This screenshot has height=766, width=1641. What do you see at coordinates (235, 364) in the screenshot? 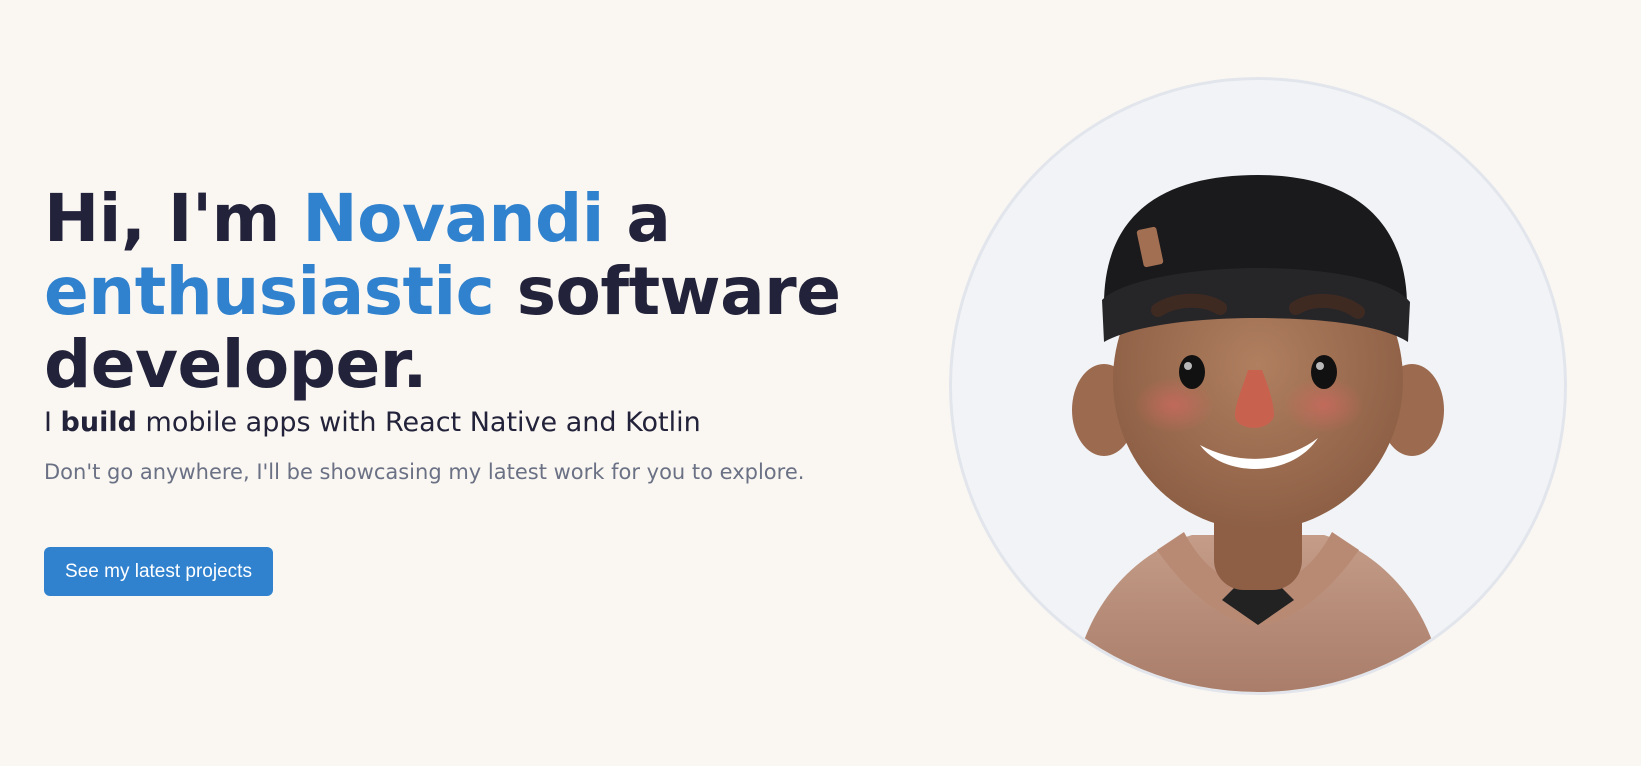
I see `headline-role-end: developer.` at bounding box center [235, 364].